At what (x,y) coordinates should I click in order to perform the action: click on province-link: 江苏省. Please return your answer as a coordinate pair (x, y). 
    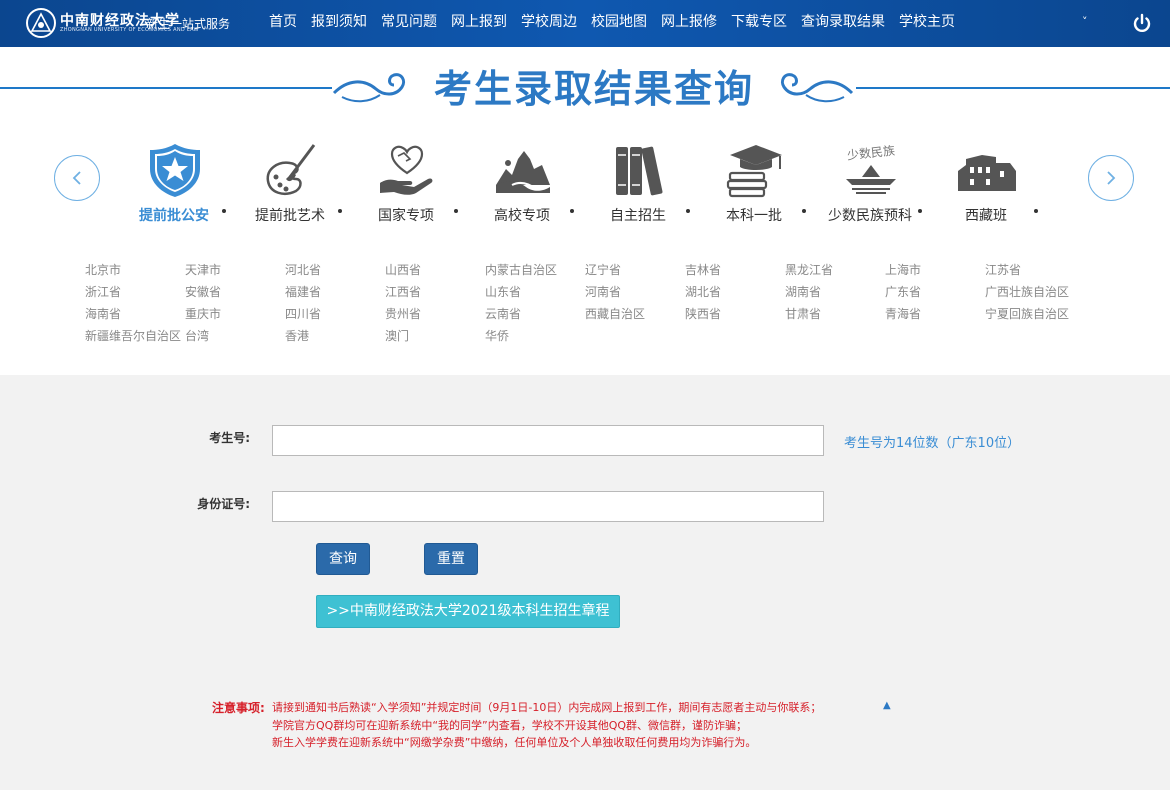
    Looking at the image, I should click on (1003, 269).